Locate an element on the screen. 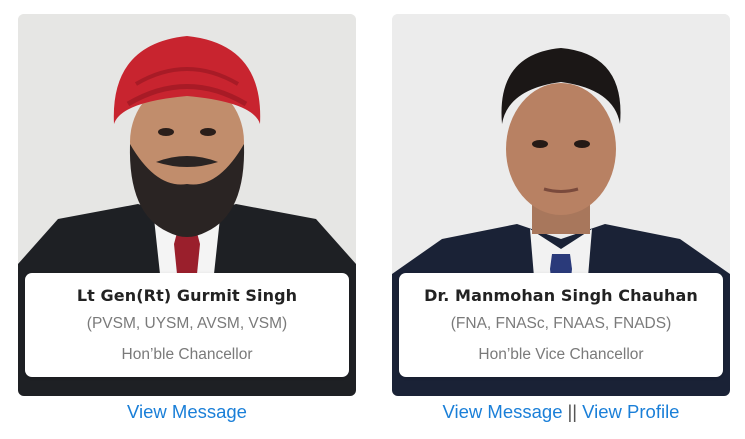 The image size is (745, 439). chancellor-view-message-link: View Message is located at coordinates (187, 411).